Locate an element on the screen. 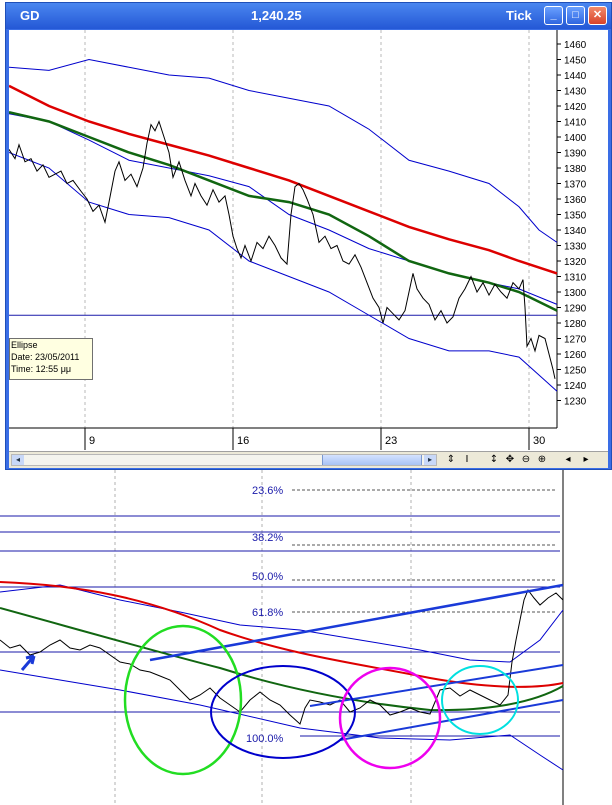 This screenshot has width=612, height=805. title-bar: GD 1,240.25 Tick _ □ ✕ is located at coordinates (308, 16).